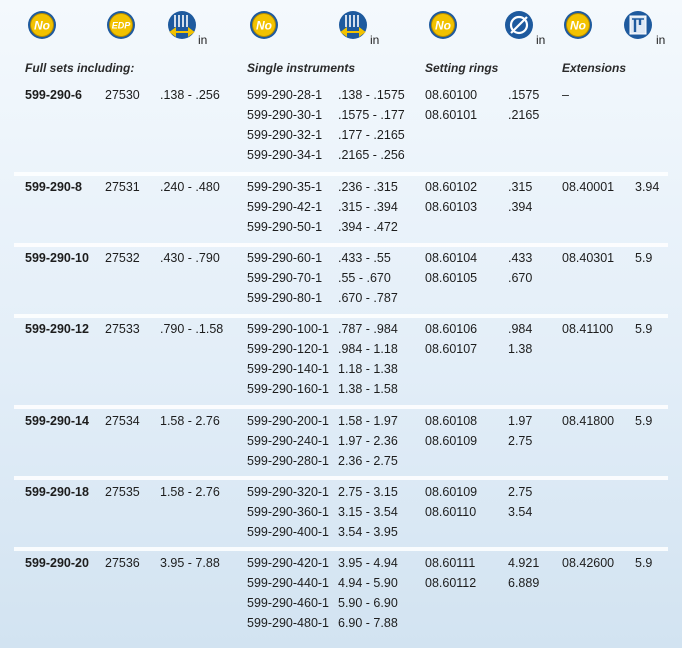 This screenshot has width=682, height=648. I want to click on instrument-range: .394 - .472, so click(368, 227).